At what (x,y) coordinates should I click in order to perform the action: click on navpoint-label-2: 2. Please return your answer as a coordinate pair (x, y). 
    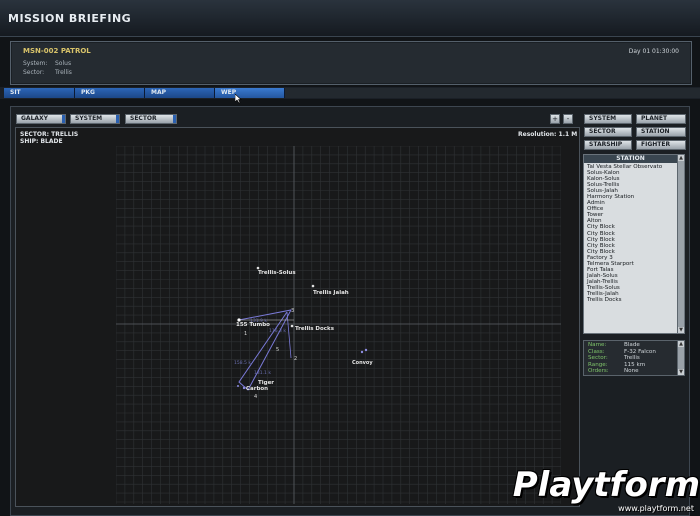
    Looking at the image, I should click on (295, 359).